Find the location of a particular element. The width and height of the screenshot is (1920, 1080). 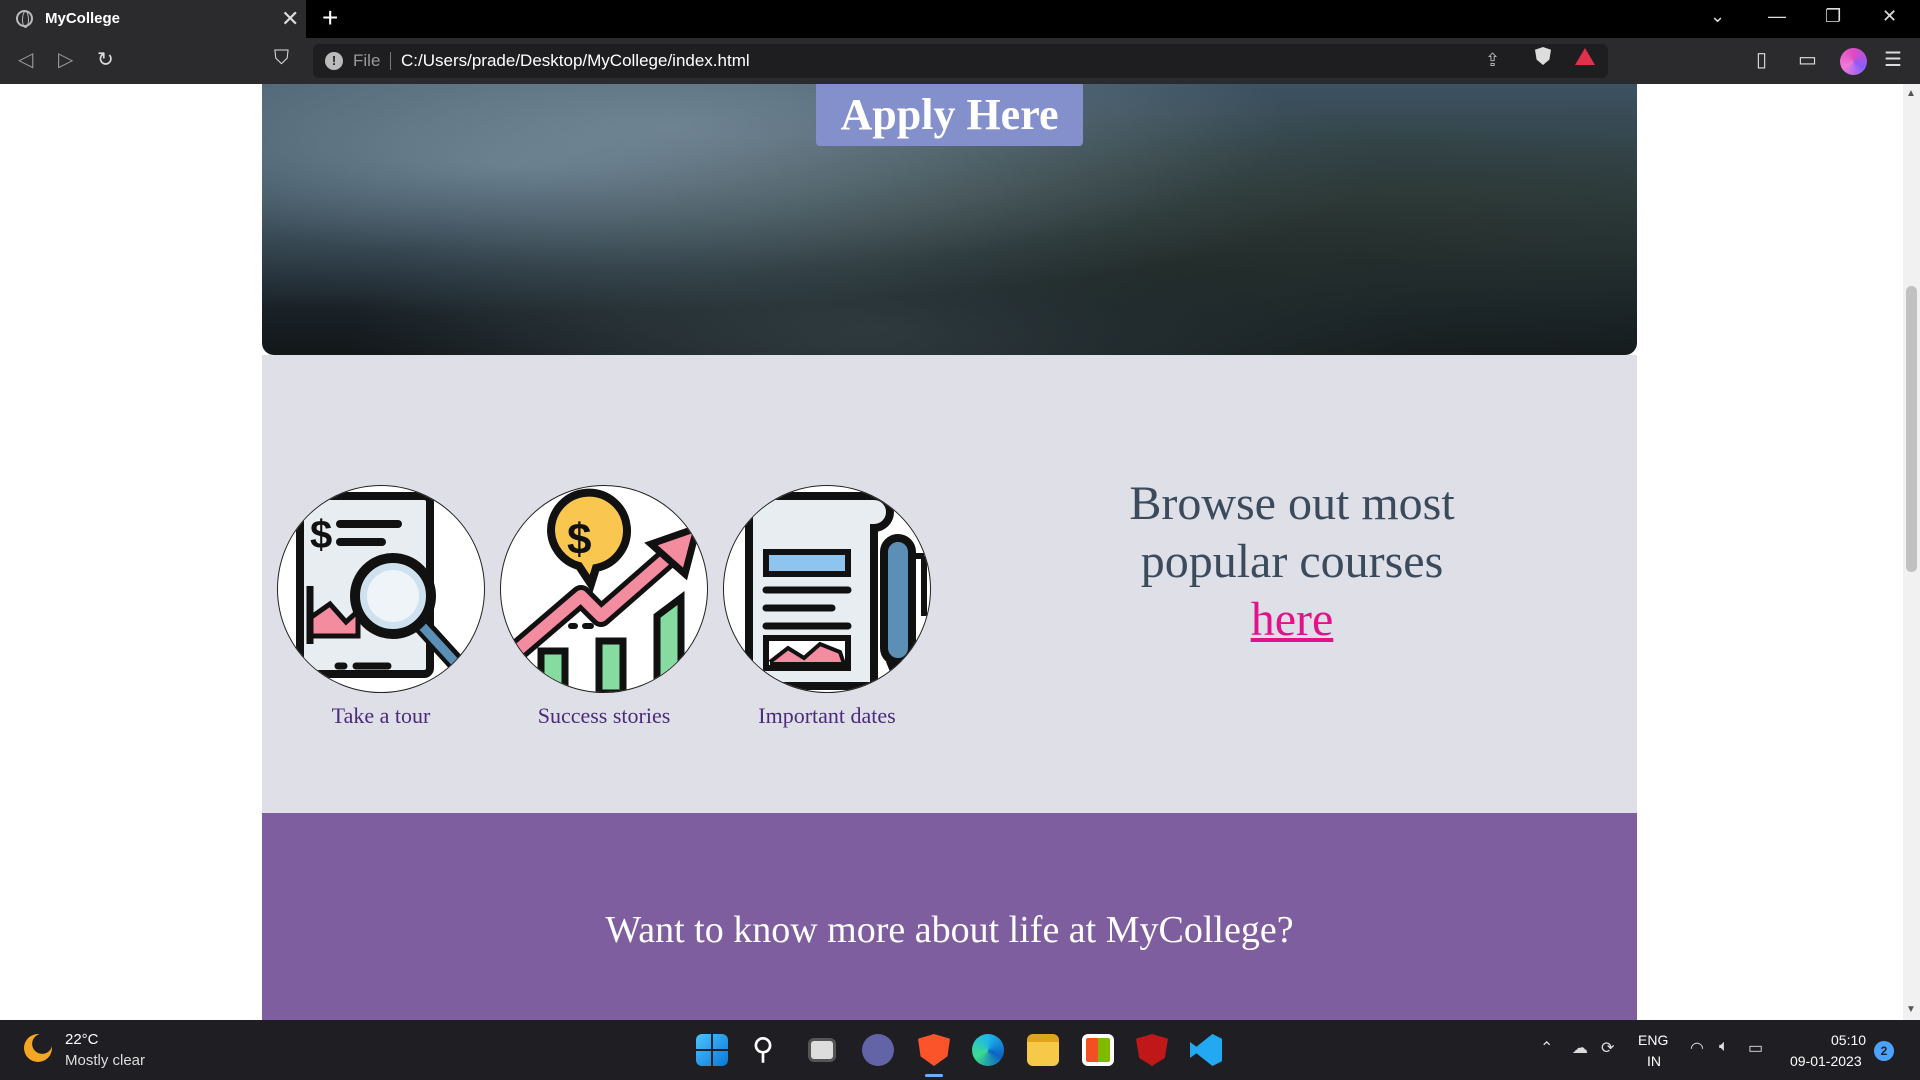

reload-icon: ↻ is located at coordinates (105, 59).